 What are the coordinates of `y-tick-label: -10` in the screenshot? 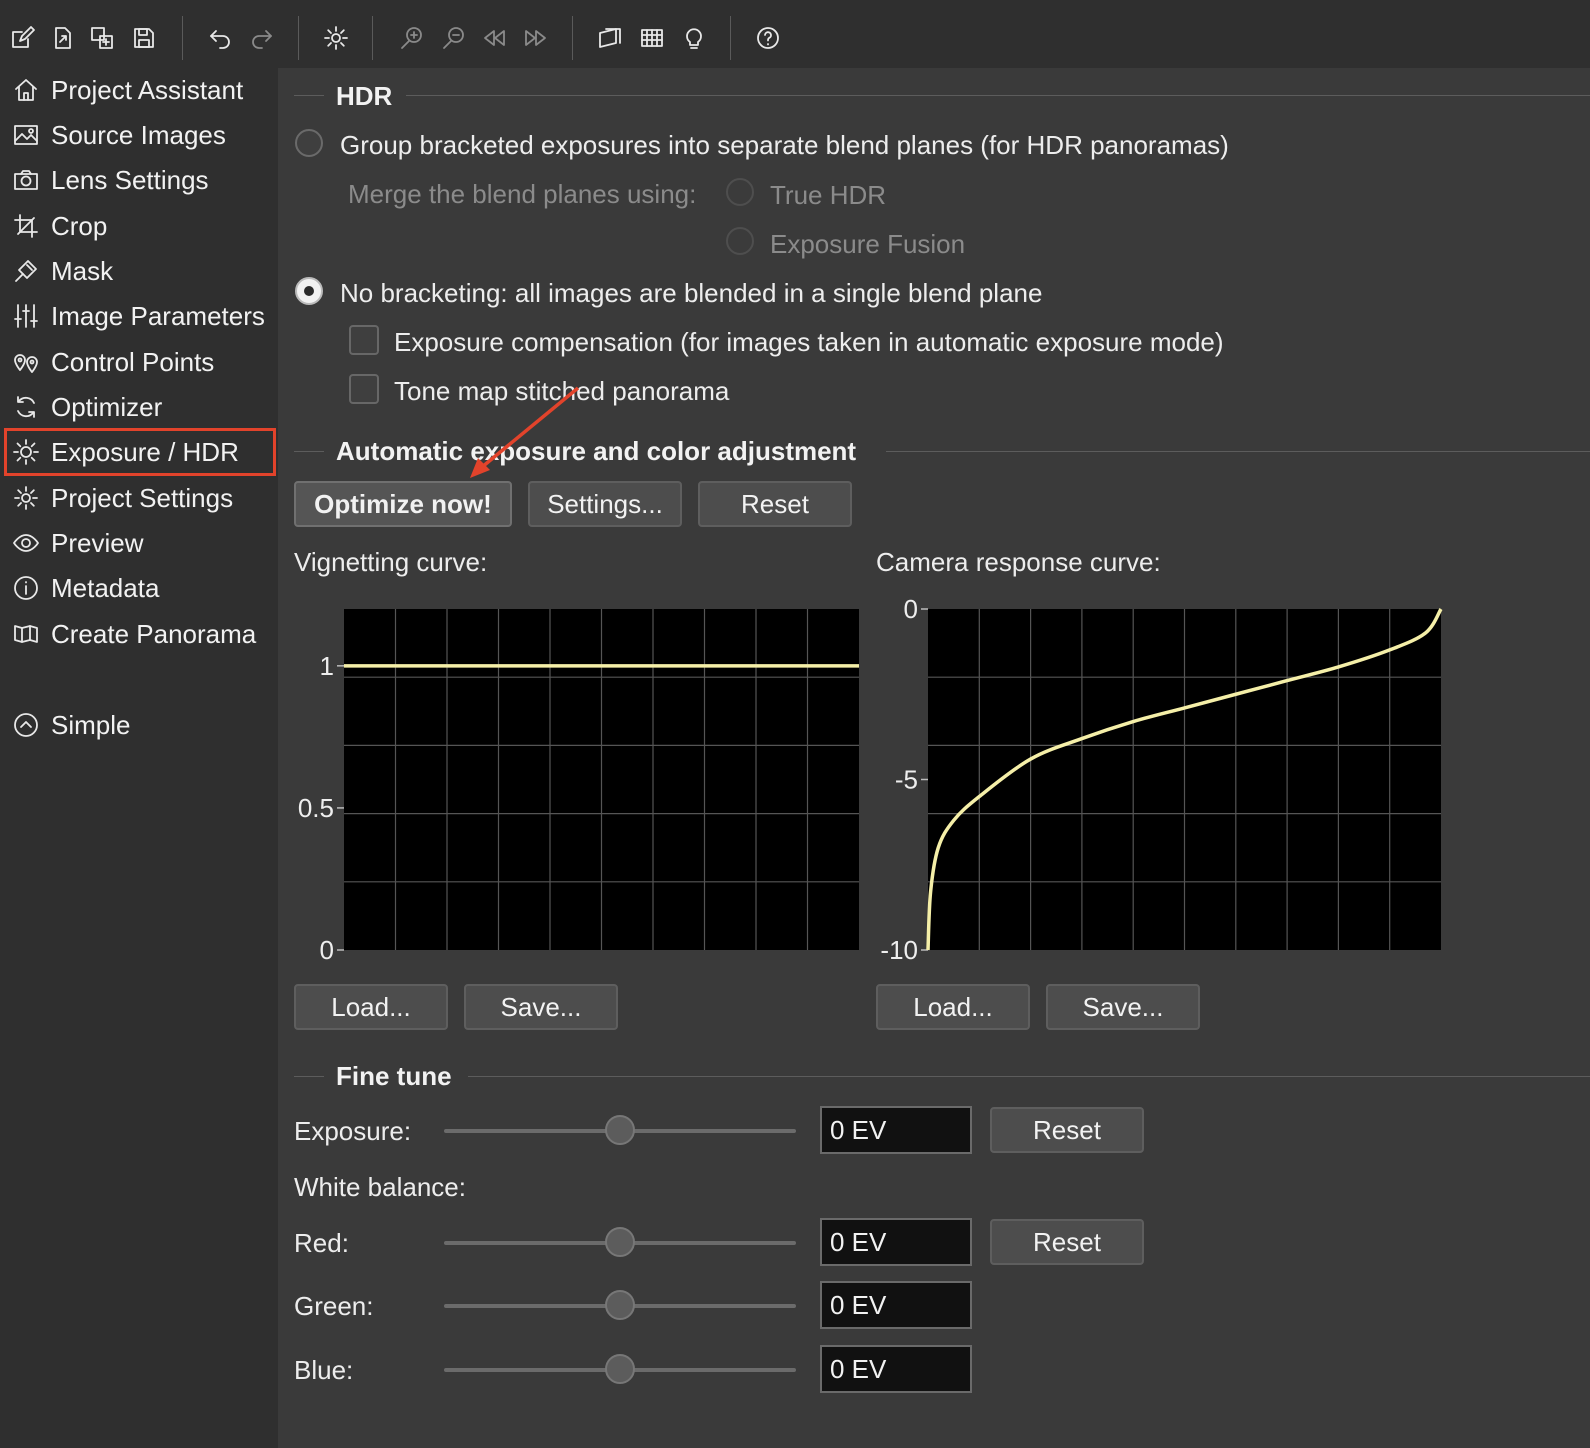 It's located at (899, 950).